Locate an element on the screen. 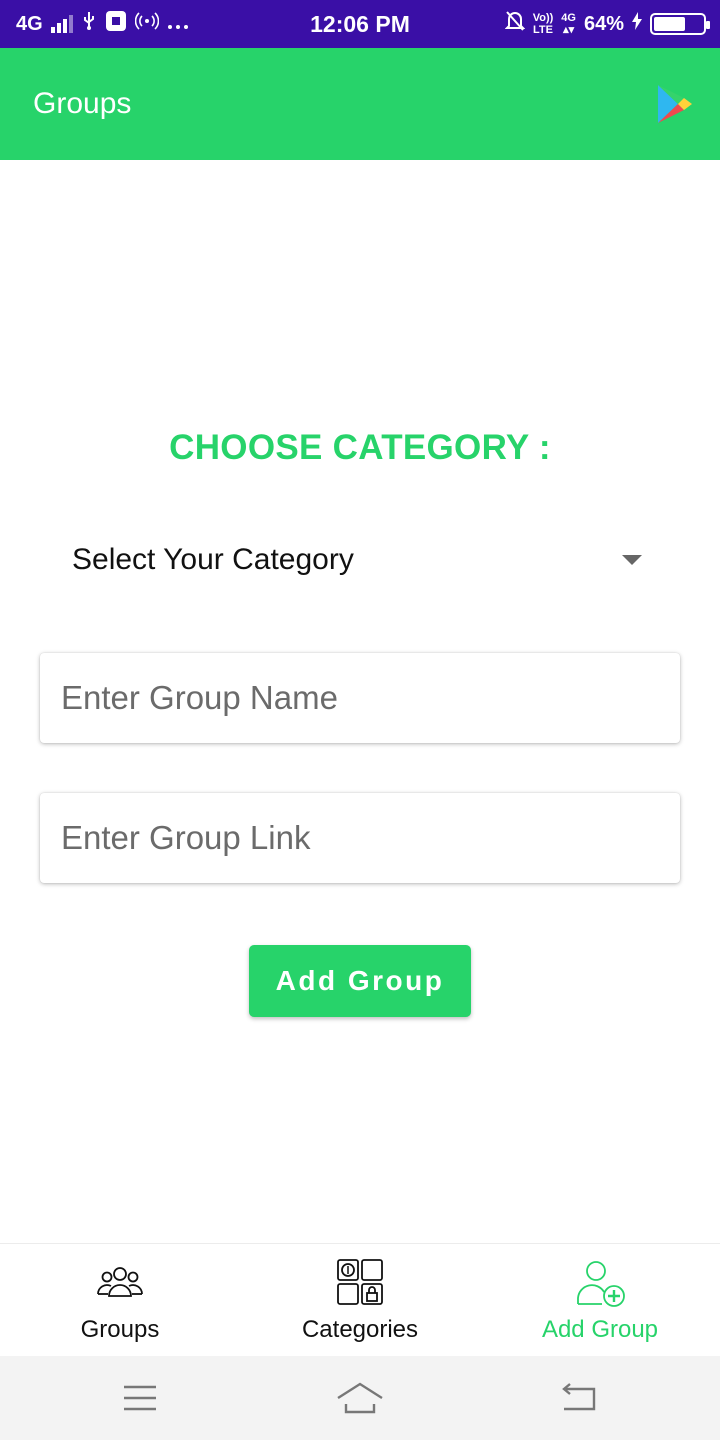  status-right: Vo)) LTE 4G ▴▾ 64% is located at coordinates (607, 24).